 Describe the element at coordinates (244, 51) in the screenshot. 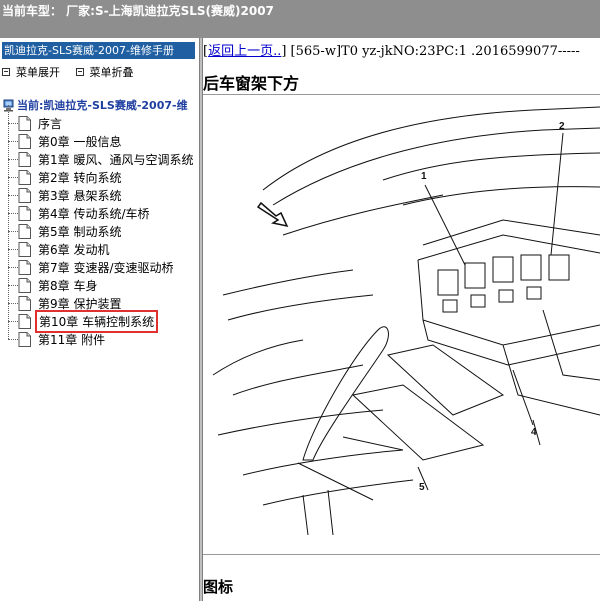

I see `back-link: 返回上一页..` at that location.